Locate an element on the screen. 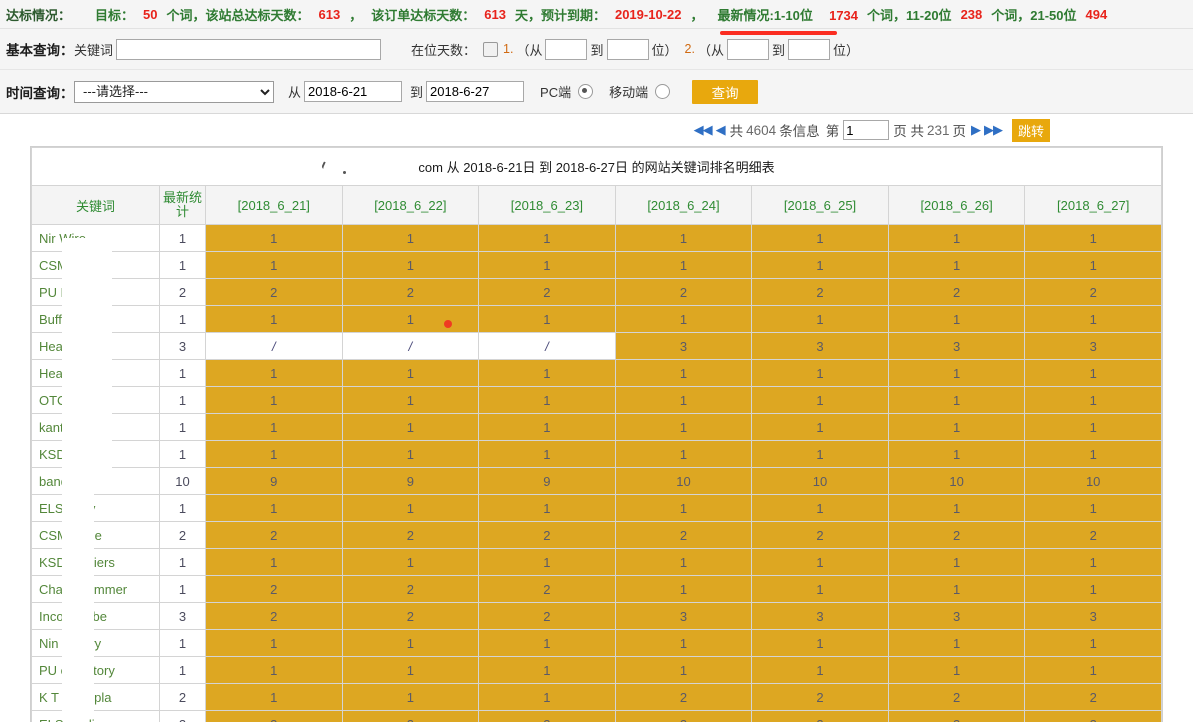 This screenshot has width=1193, height=722. header-day-1: [2018_6_22] is located at coordinates (410, 205).